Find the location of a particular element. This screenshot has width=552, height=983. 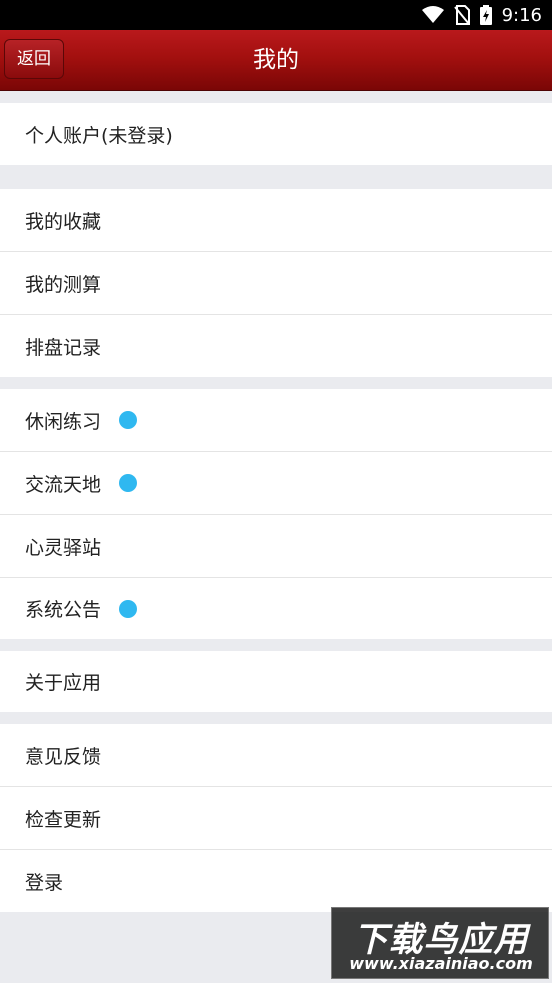

nav-bar: 返回 我的 is located at coordinates (276, 60).